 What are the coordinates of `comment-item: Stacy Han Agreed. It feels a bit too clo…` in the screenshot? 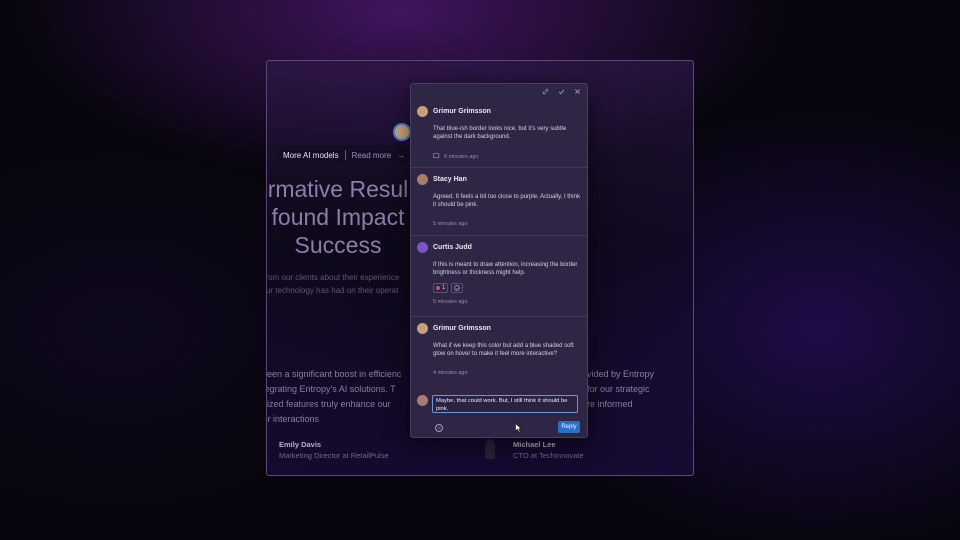 It's located at (499, 202).